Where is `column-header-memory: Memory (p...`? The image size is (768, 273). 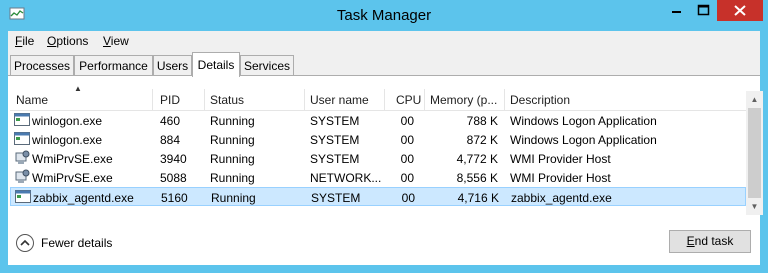
column-header-memory: Memory (p... is located at coordinates (465, 102).